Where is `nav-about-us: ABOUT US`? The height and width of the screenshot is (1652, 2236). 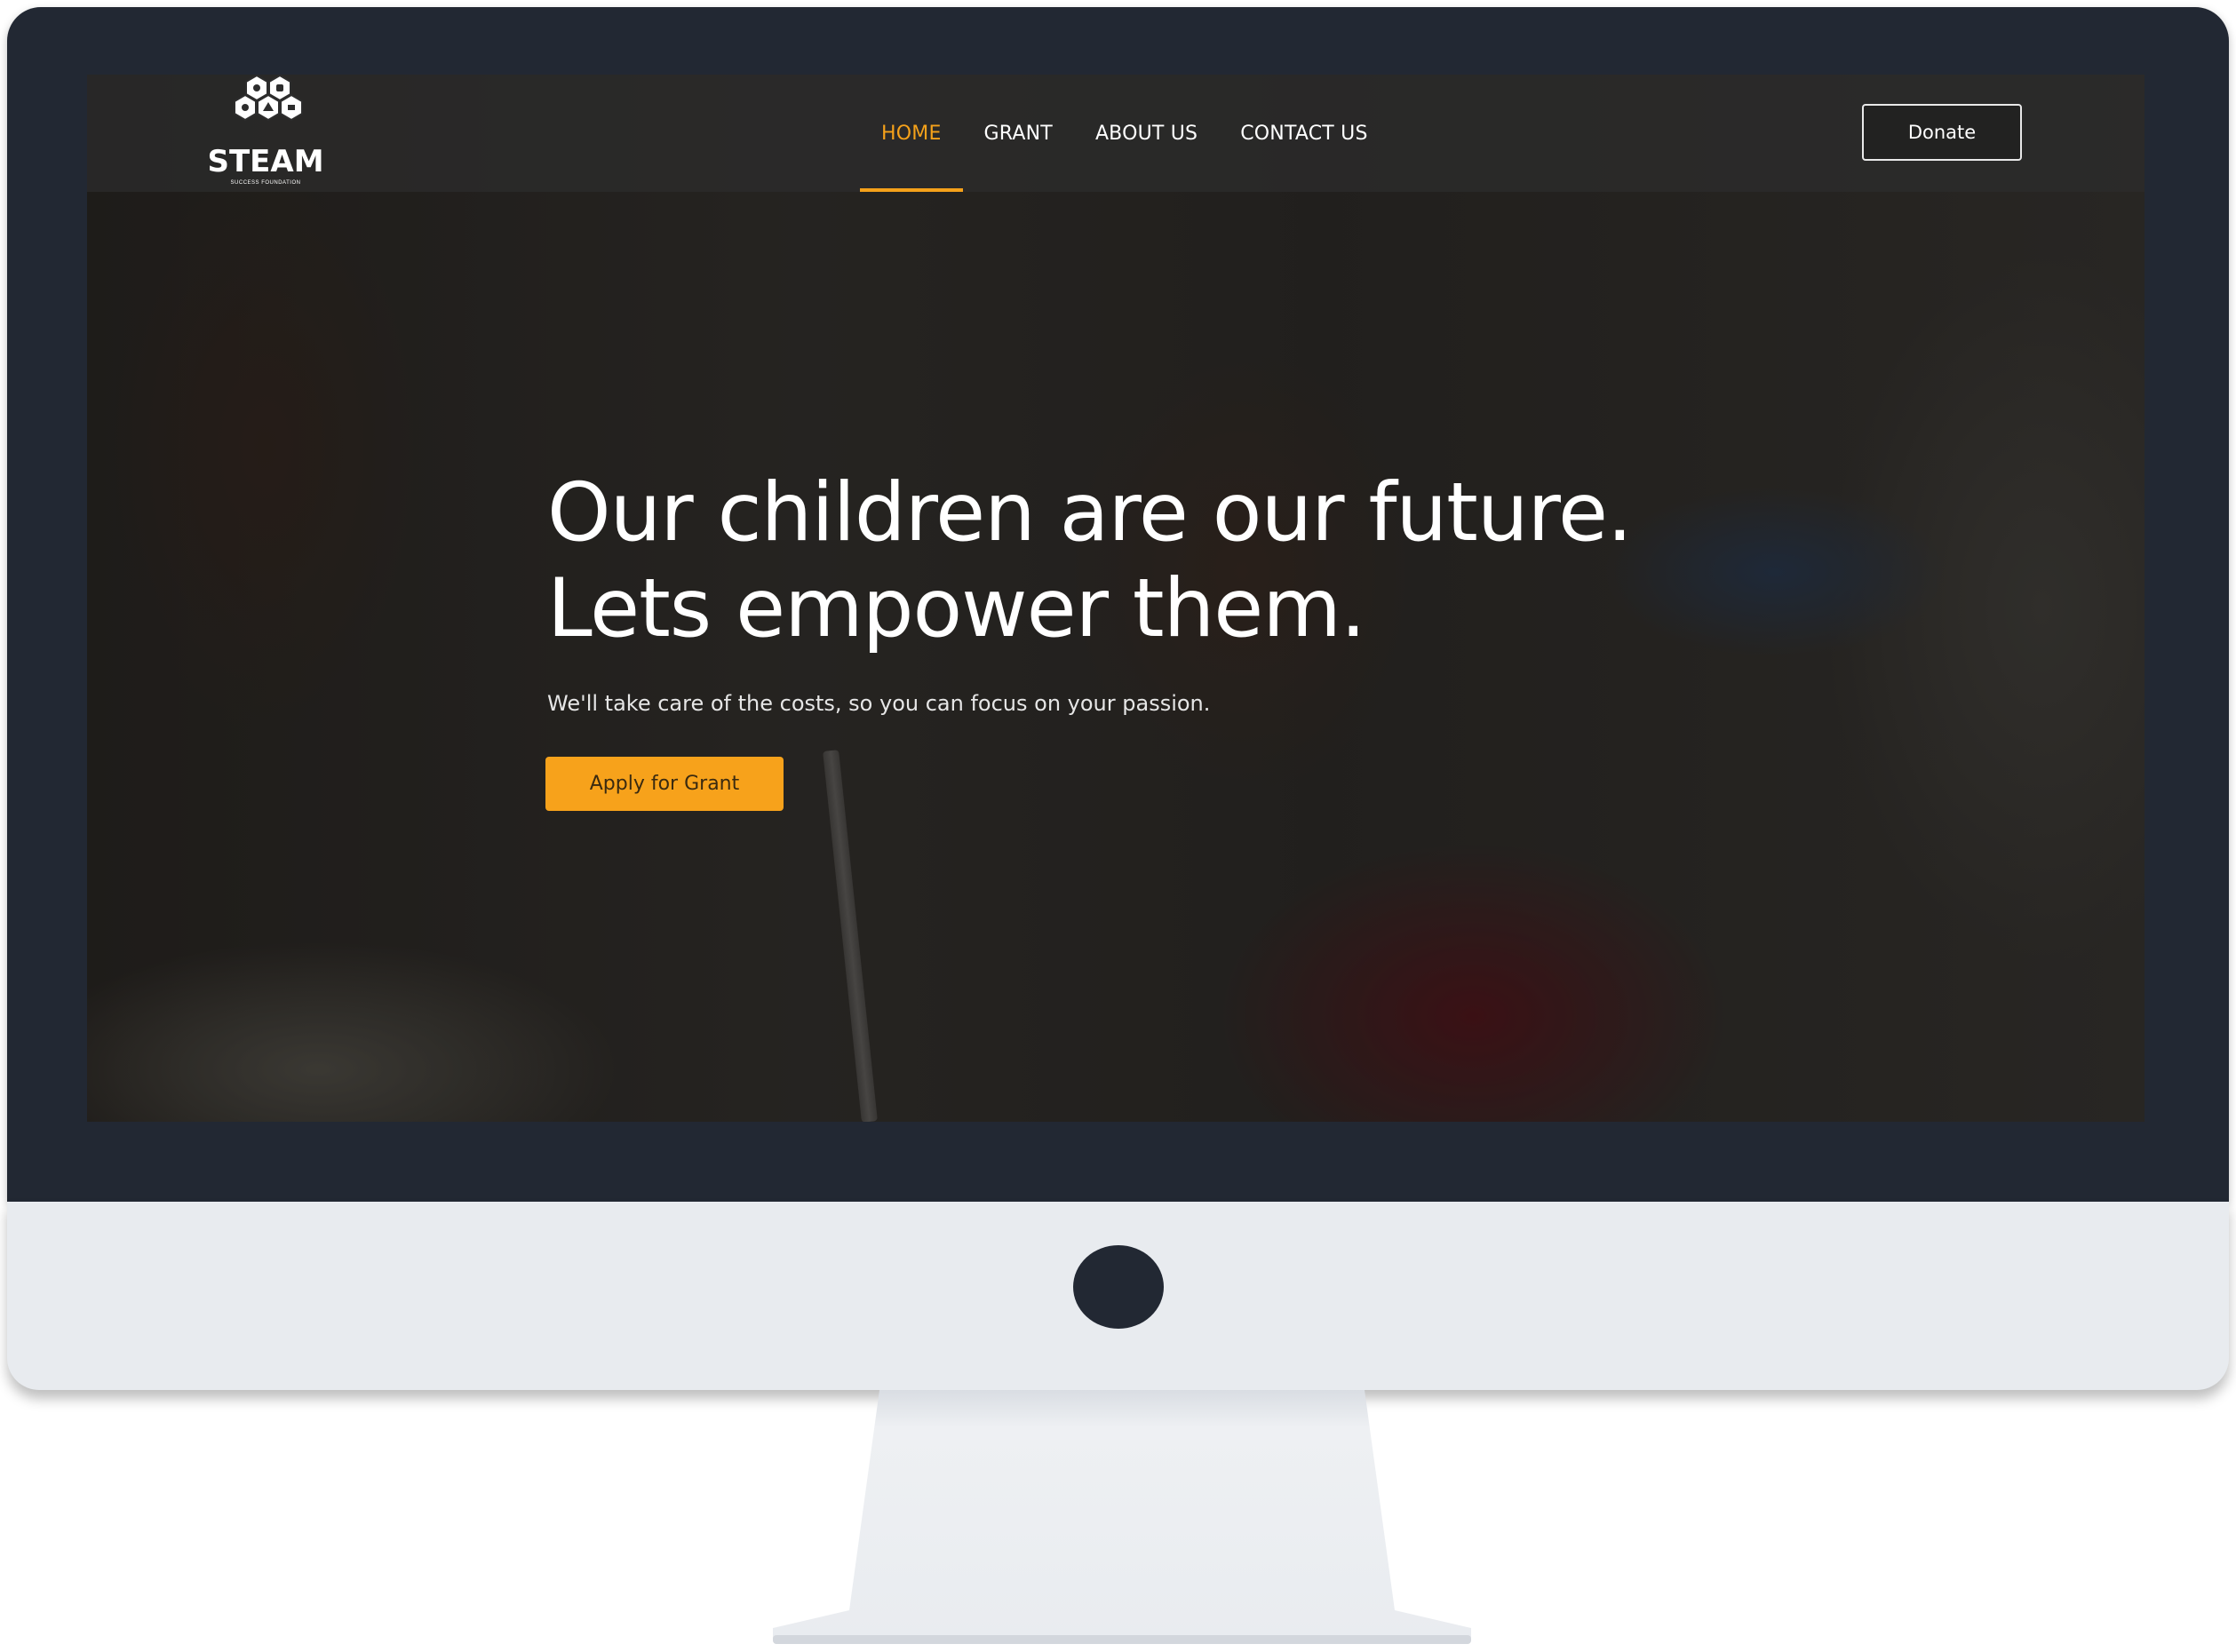 nav-about-us: ABOUT US is located at coordinates (1146, 133).